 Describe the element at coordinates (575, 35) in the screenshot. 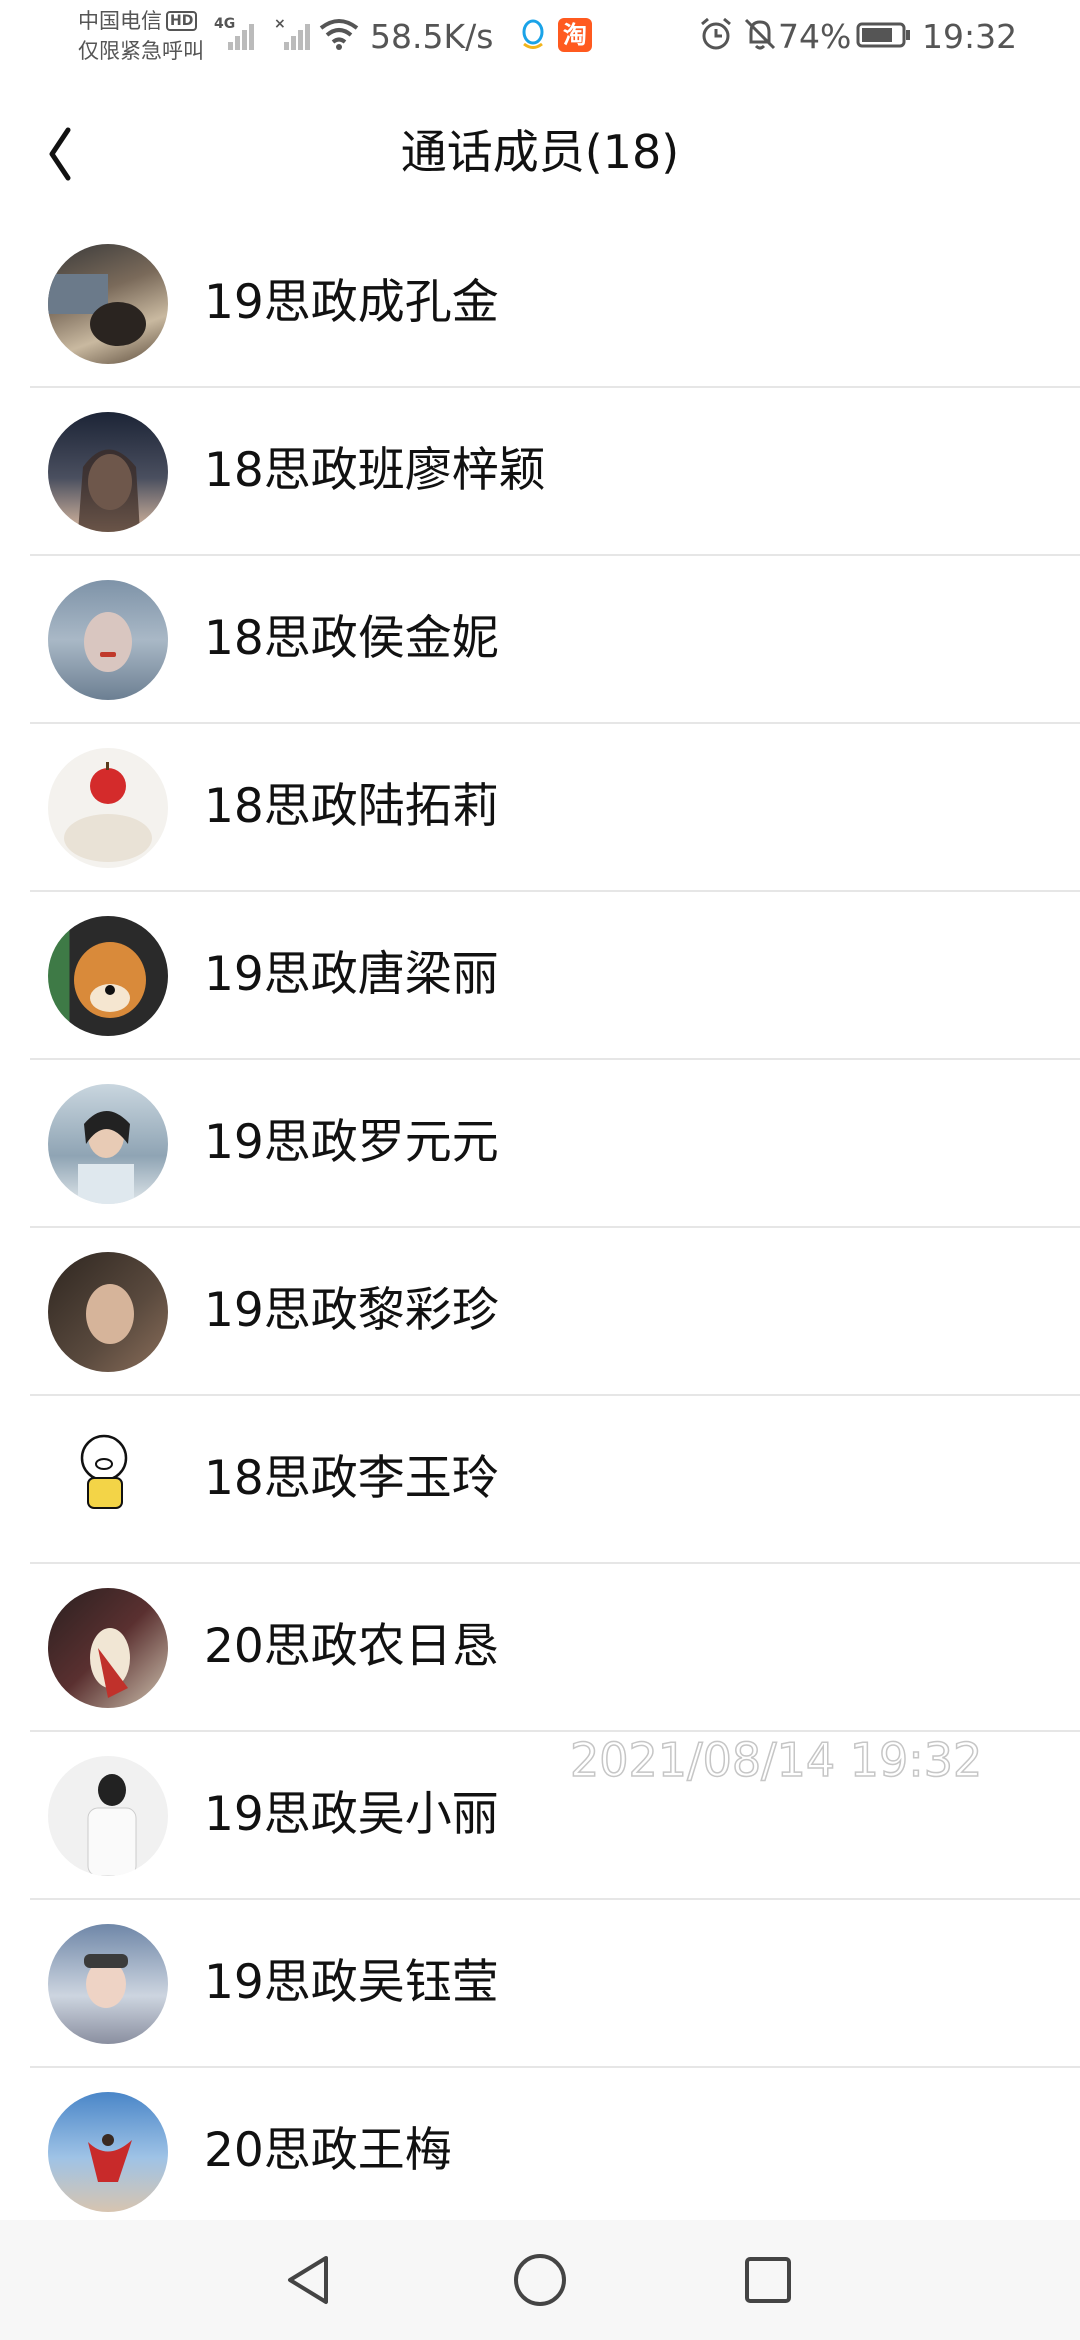

I see `taobao-notification-icon: 淘` at that location.